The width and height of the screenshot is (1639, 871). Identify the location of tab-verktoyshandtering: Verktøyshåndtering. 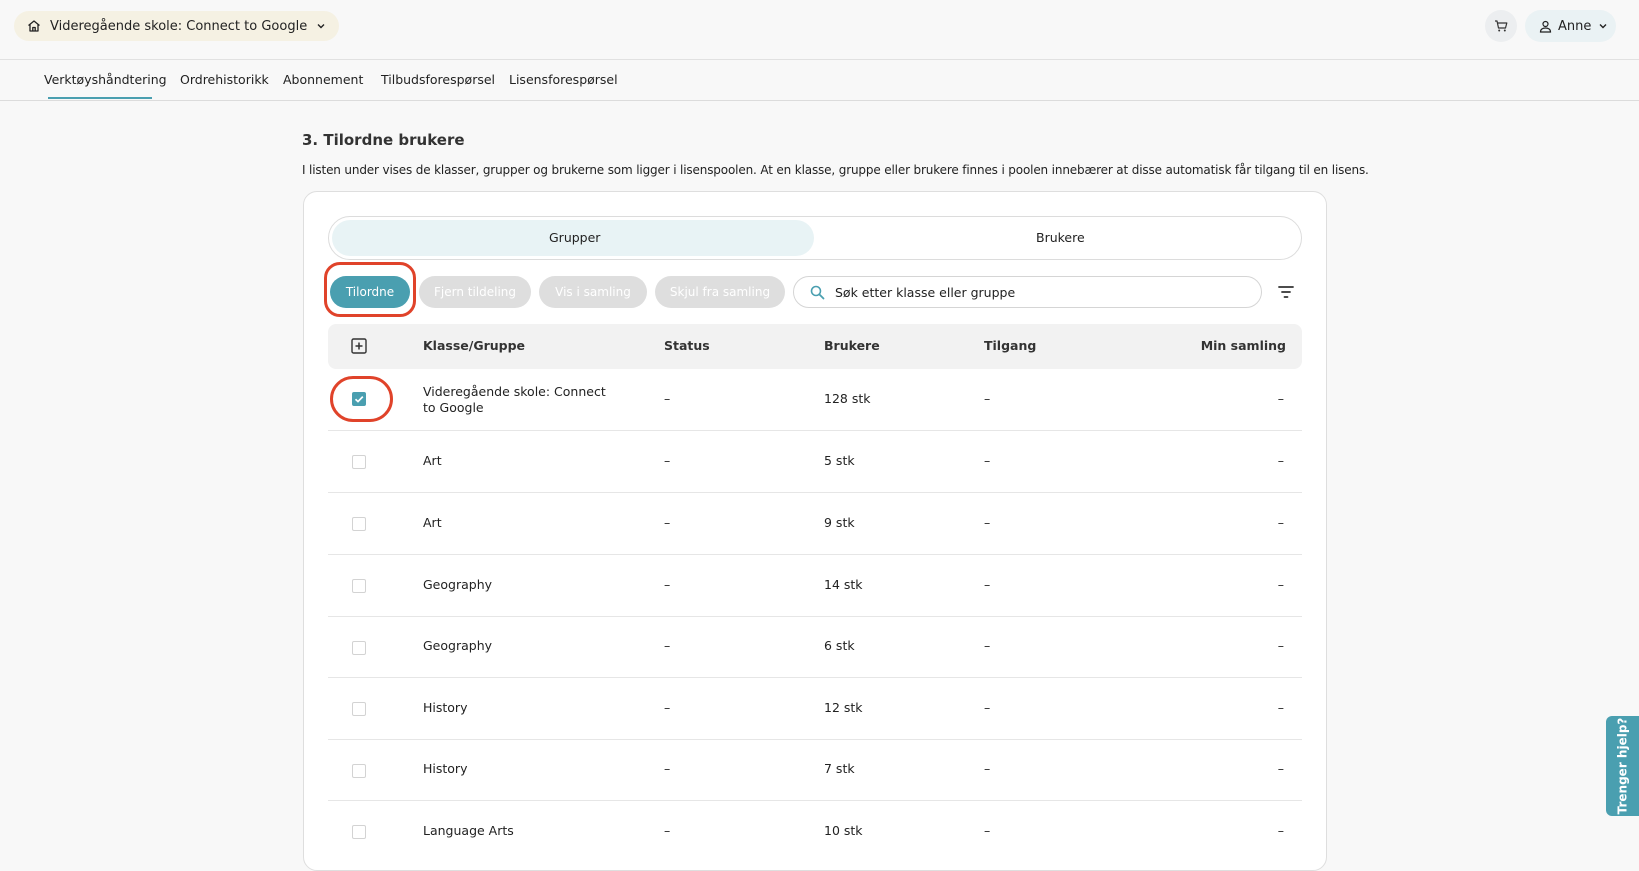
(105, 79).